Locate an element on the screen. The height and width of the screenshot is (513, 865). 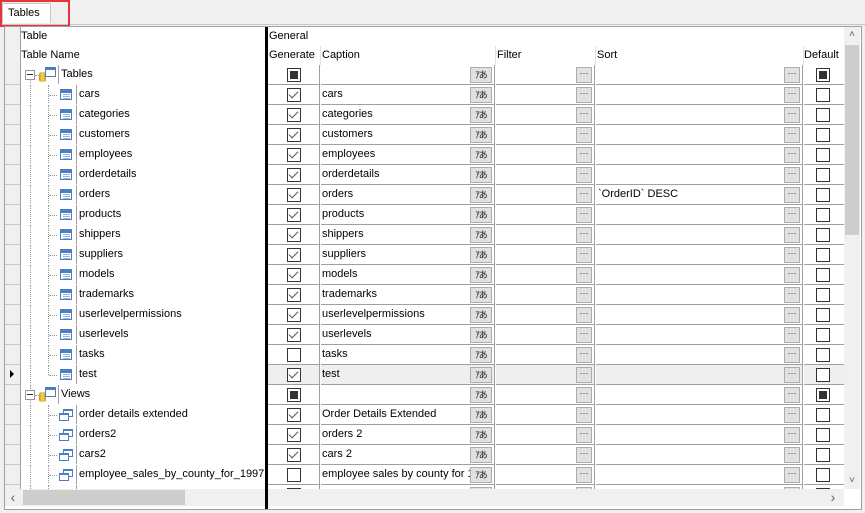
caption-cell: shippers ｱあ is located at coordinates (408, 235).